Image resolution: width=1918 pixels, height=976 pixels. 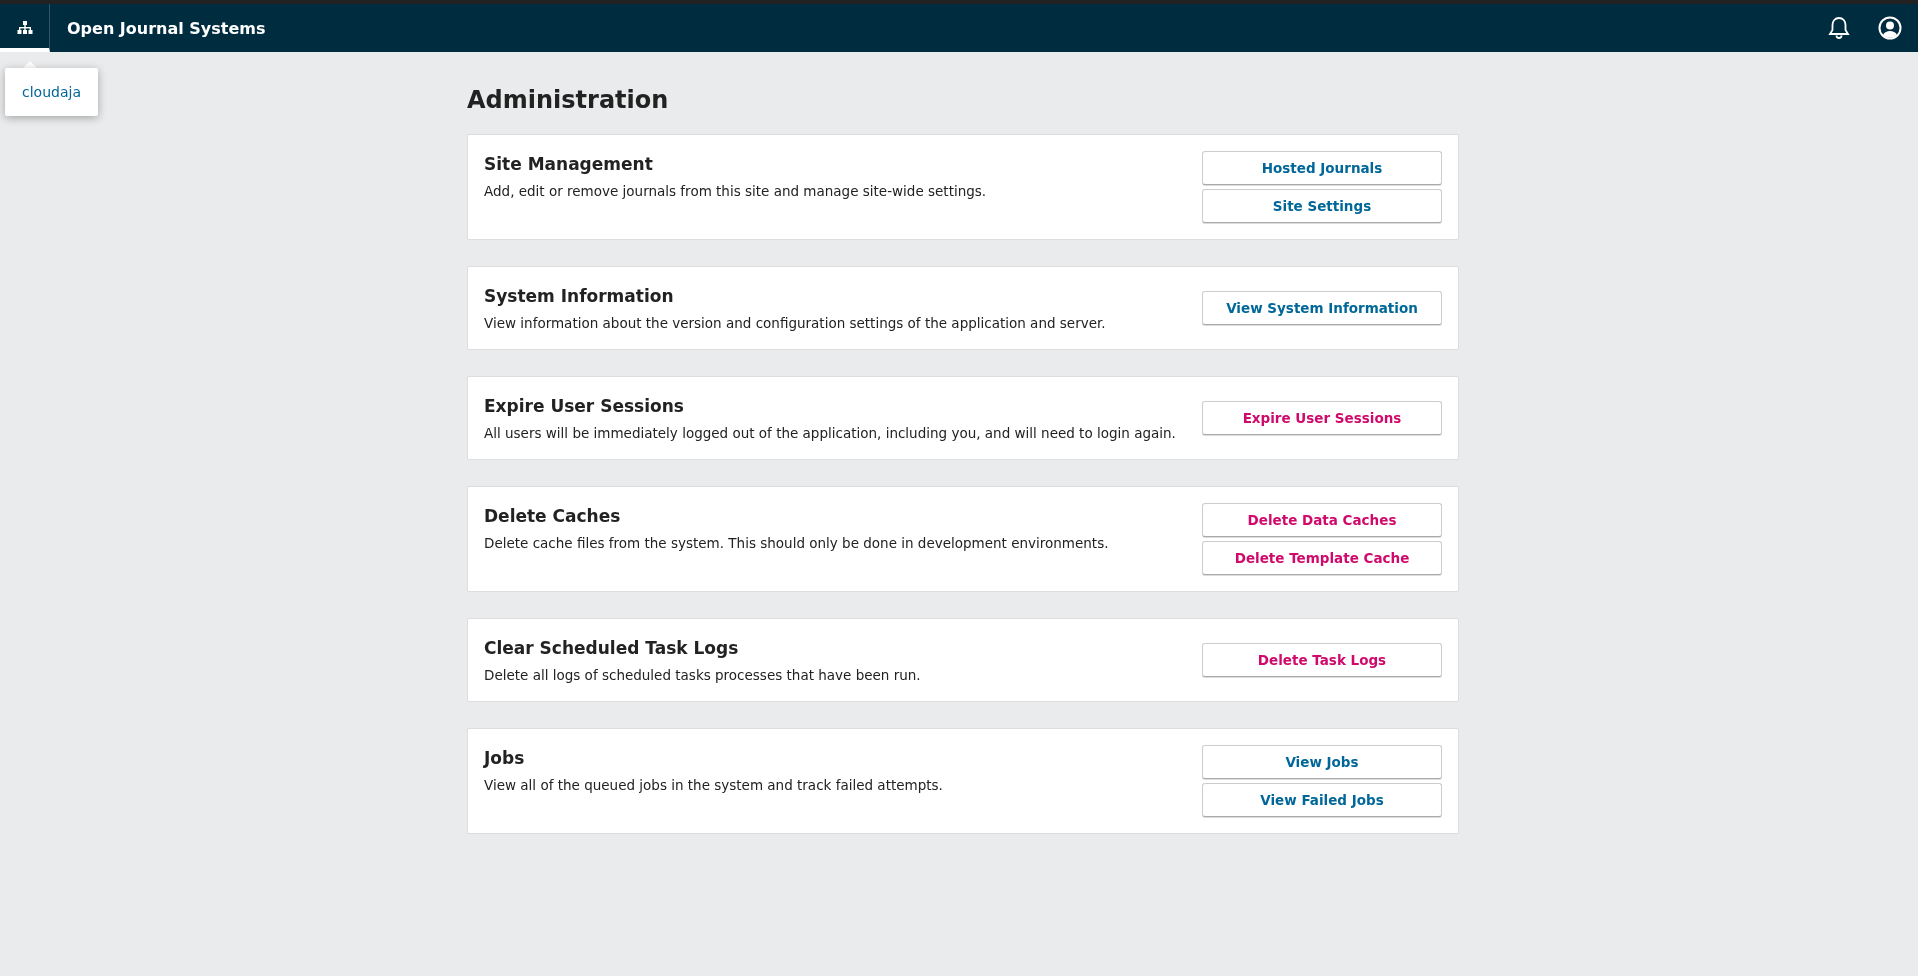 I want to click on danger-action-button: Delete Task Logs, so click(x=1322, y=660).